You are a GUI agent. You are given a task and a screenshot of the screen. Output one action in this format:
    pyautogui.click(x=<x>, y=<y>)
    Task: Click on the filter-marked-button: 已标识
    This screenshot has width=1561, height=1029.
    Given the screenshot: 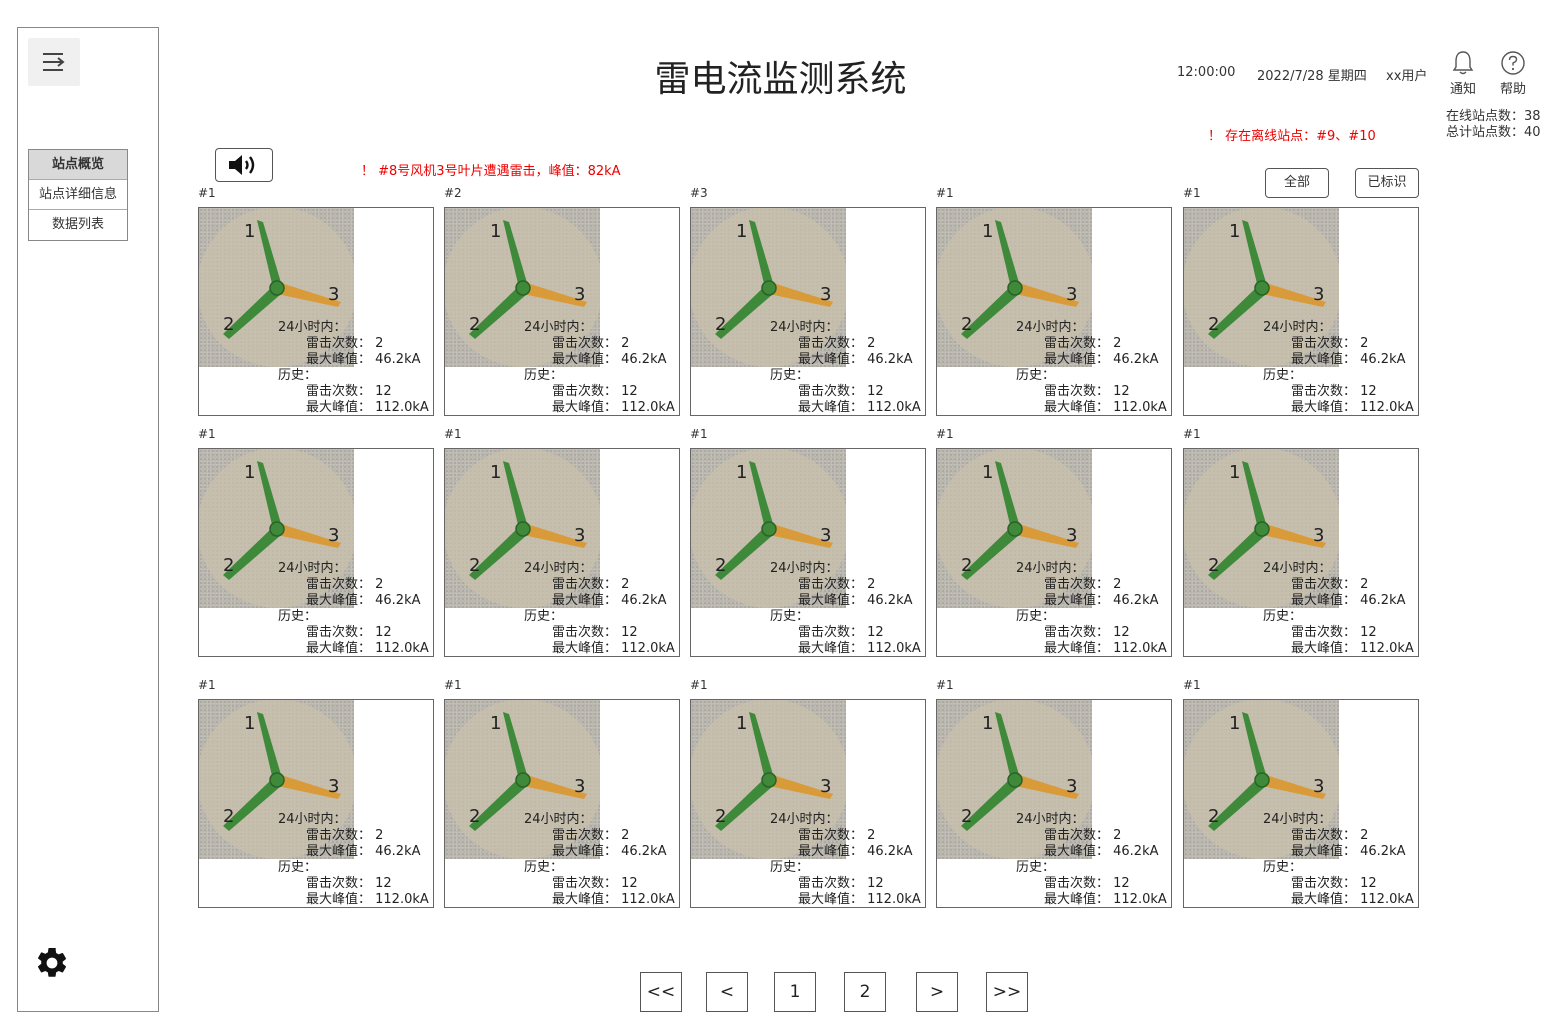 What is the action you would take?
    pyautogui.click(x=1387, y=183)
    